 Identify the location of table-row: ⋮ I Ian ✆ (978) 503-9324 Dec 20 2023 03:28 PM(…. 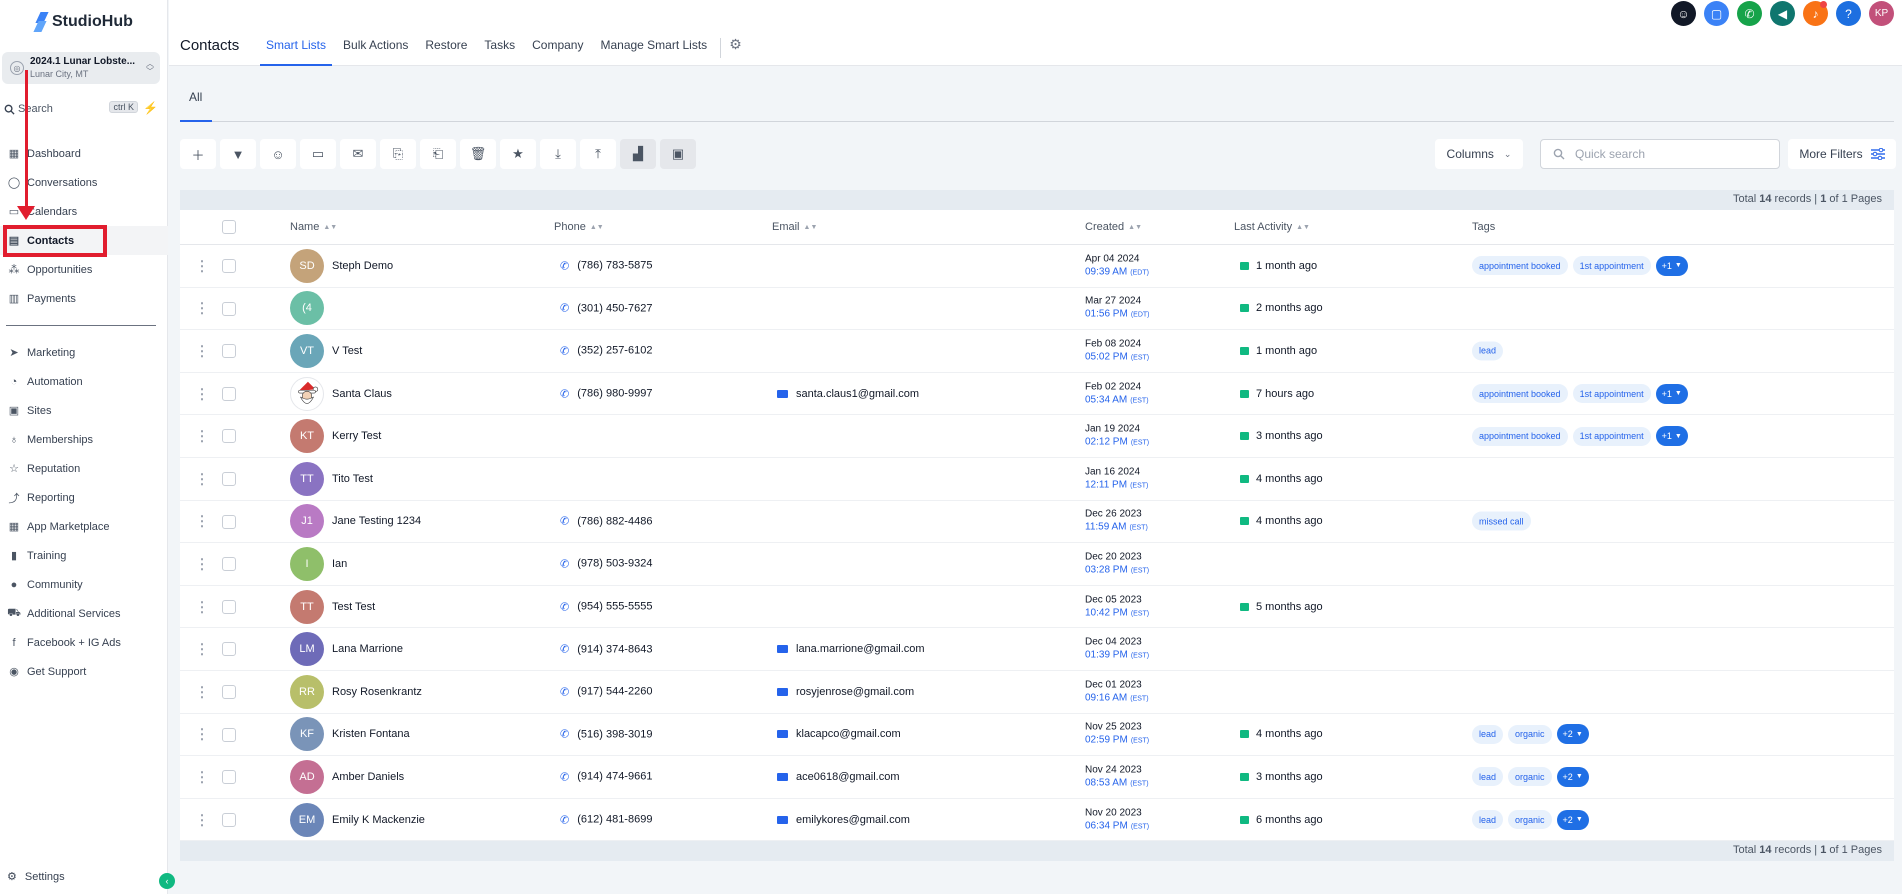
(1037, 564).